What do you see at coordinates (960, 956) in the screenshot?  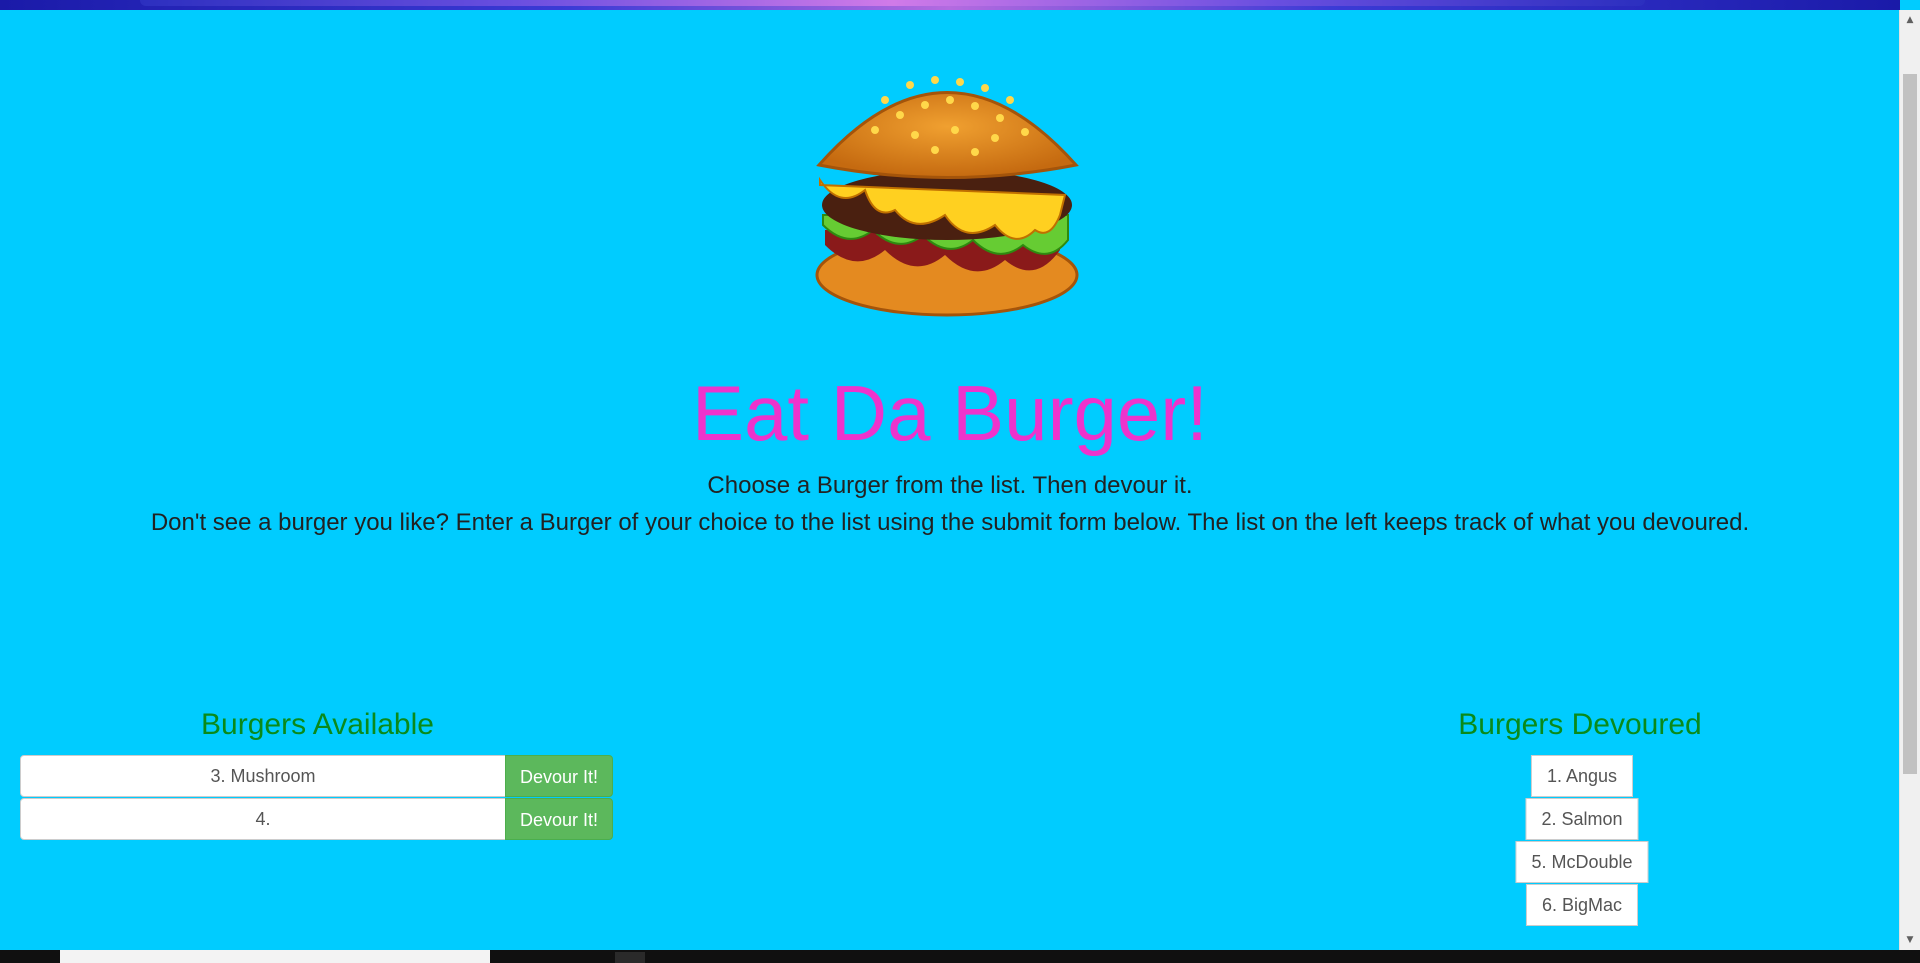 I see `taskbar` at bounding box center [960, 956].